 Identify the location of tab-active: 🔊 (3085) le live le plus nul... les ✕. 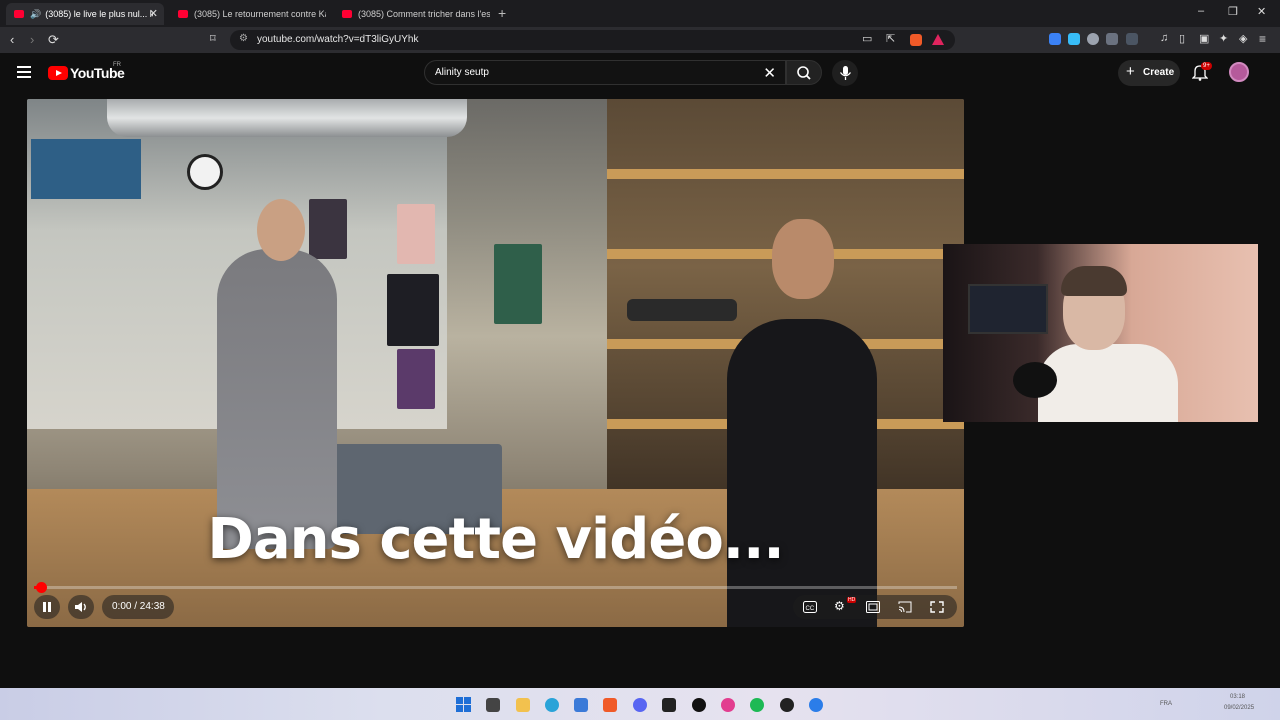
(85, 14).